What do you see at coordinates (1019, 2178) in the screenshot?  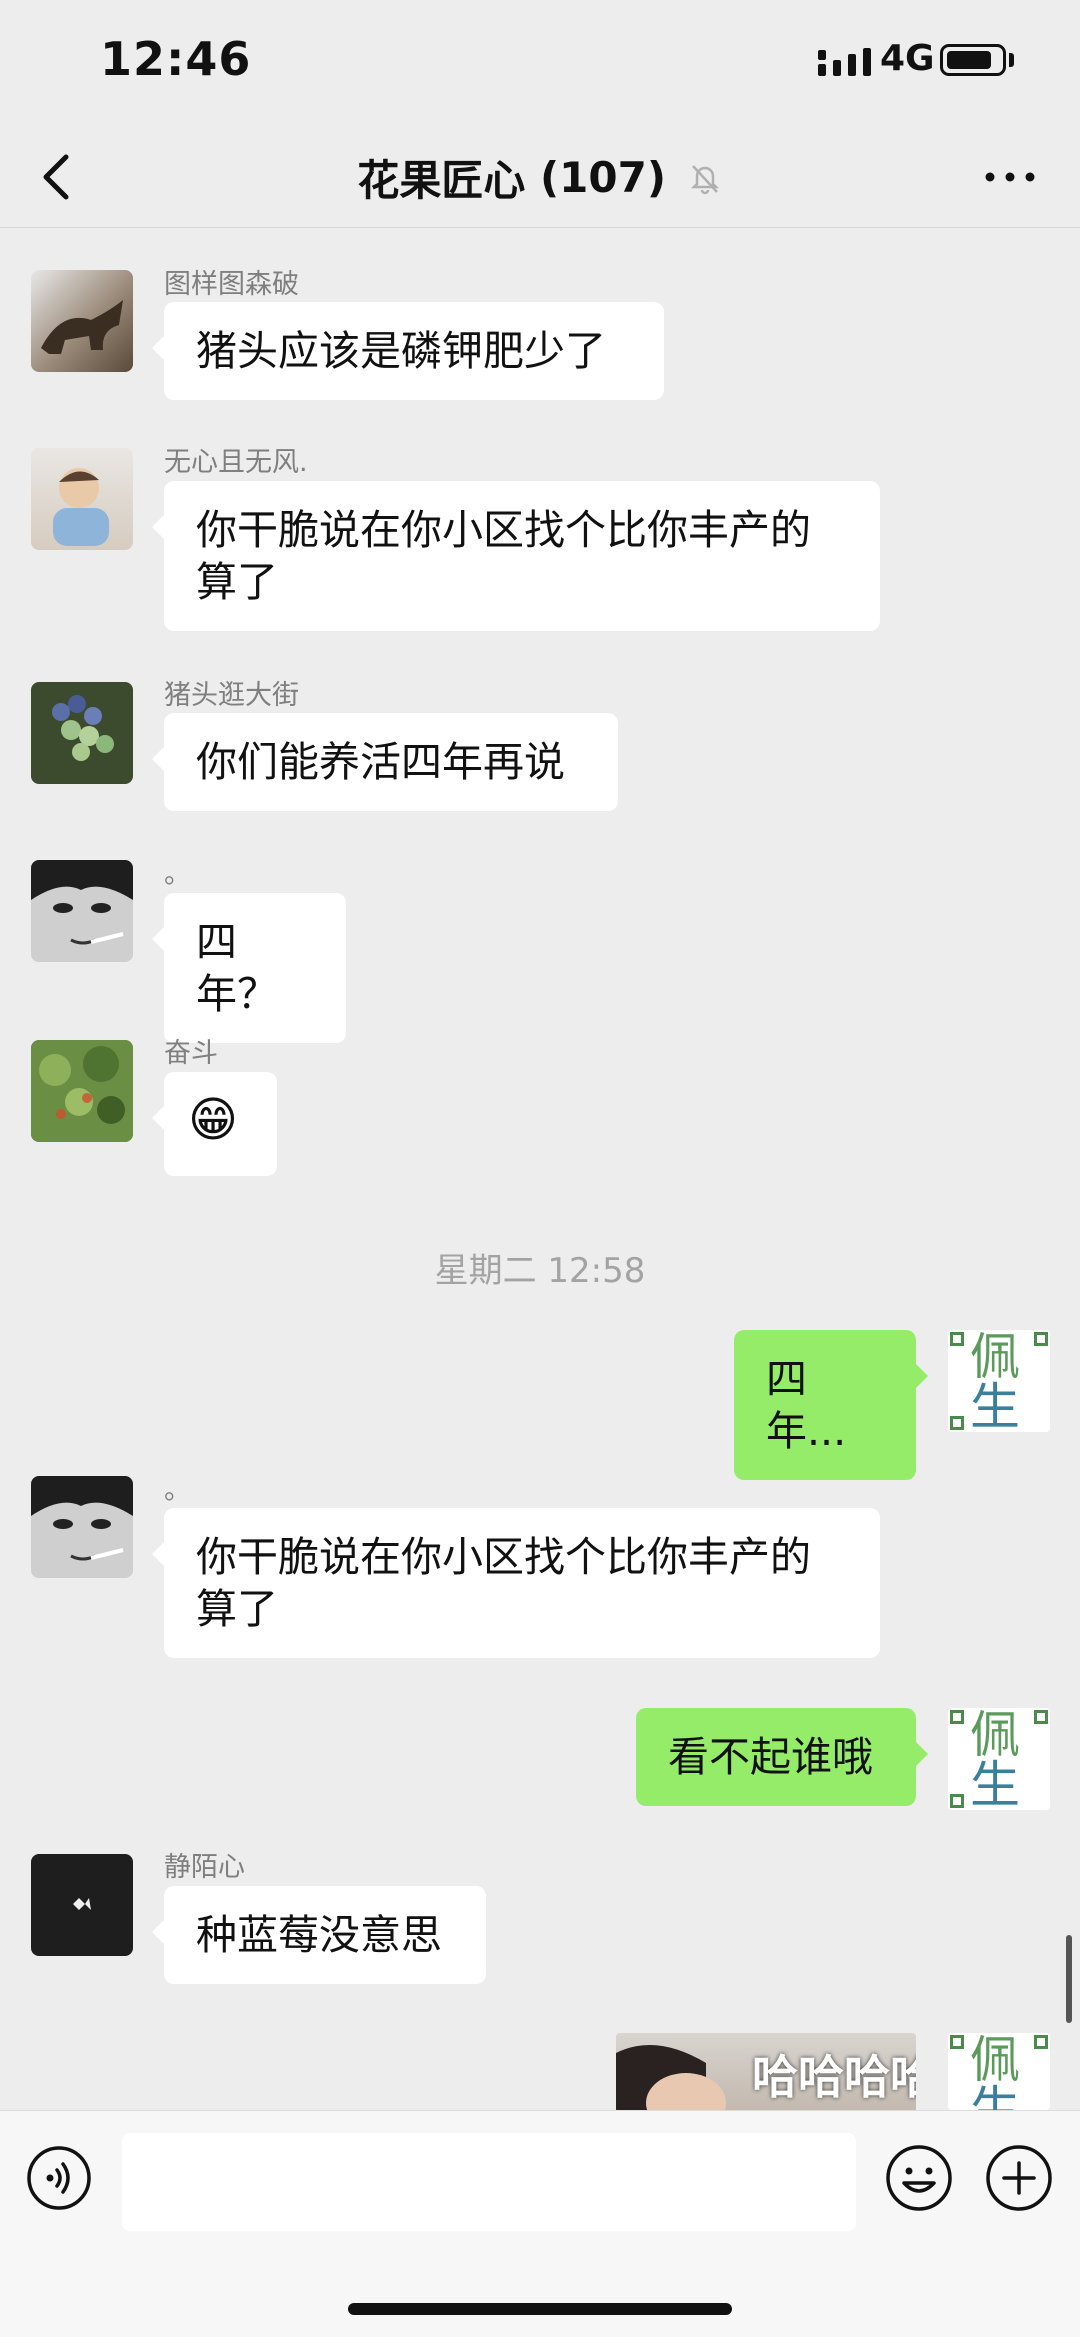 I see `plus-icon` at bounding box center [1019, 2178].